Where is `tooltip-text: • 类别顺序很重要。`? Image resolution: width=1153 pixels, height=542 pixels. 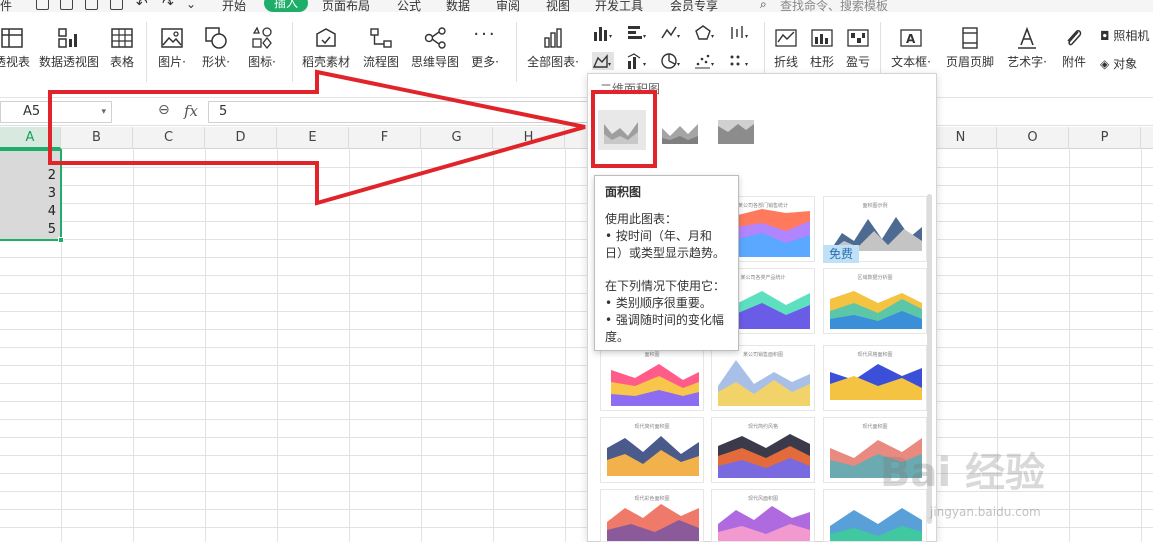 tooltip-text: • 类别顺序很重要。 is located at coordinates (658, 303).